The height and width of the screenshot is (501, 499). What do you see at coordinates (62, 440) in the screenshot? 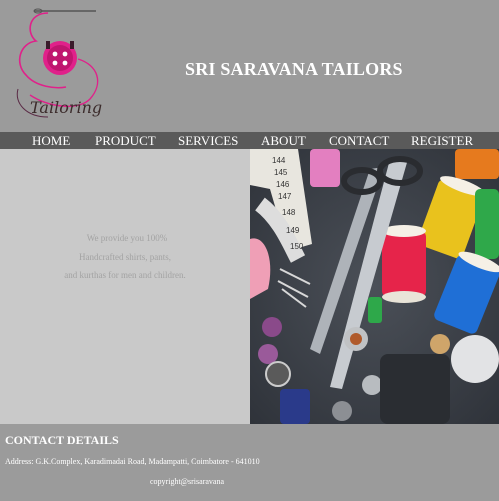
I see `contact-heading: CONTACT DETAILS` at bounding box center [62, 440].